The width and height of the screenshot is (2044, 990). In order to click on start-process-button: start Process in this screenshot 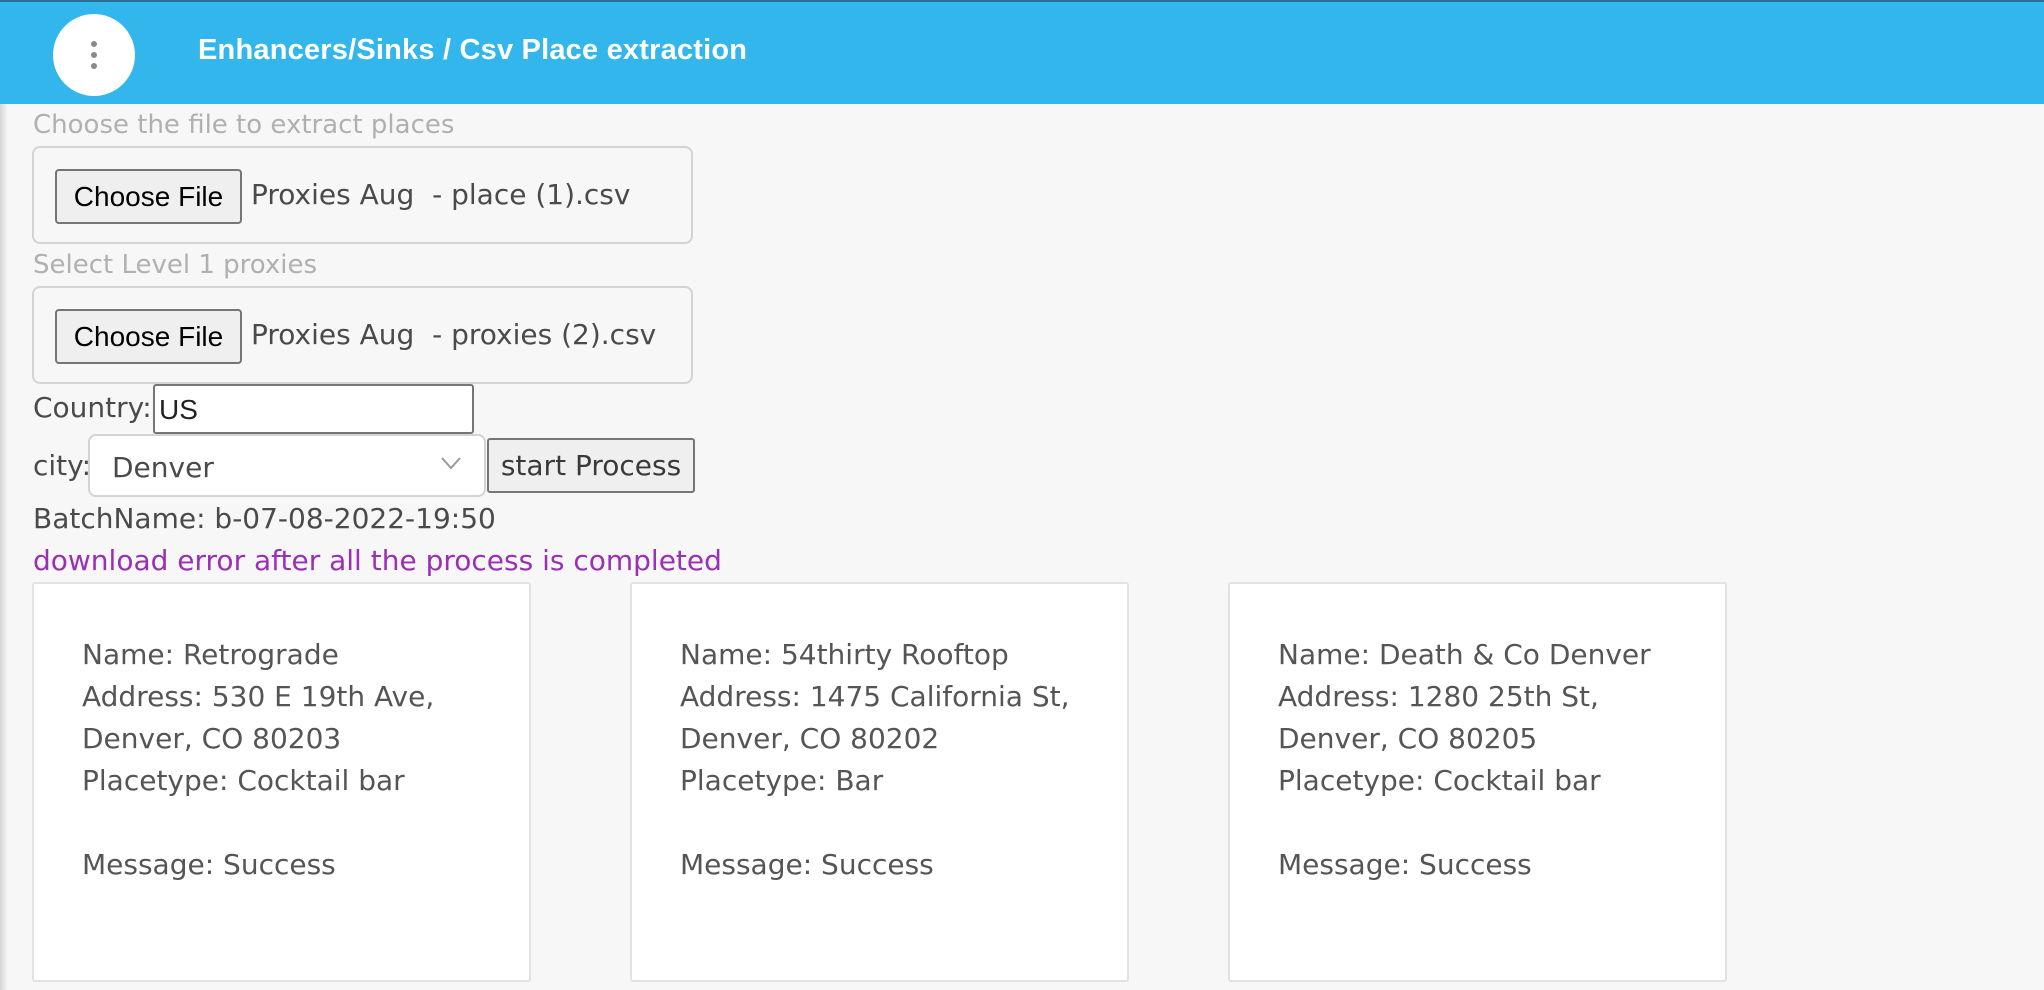, I will do `click(591, 465)`.